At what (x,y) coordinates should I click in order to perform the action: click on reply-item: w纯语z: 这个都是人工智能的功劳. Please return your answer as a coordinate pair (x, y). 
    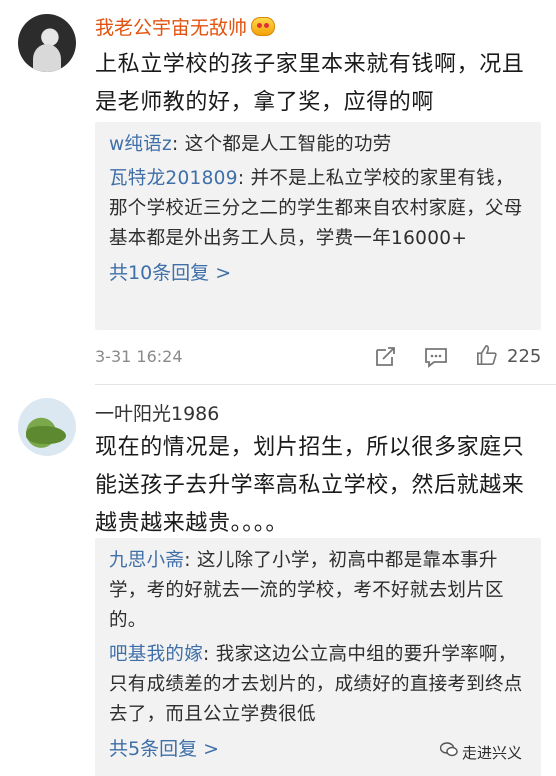
    Looking at the image, I should click on (250, 144).